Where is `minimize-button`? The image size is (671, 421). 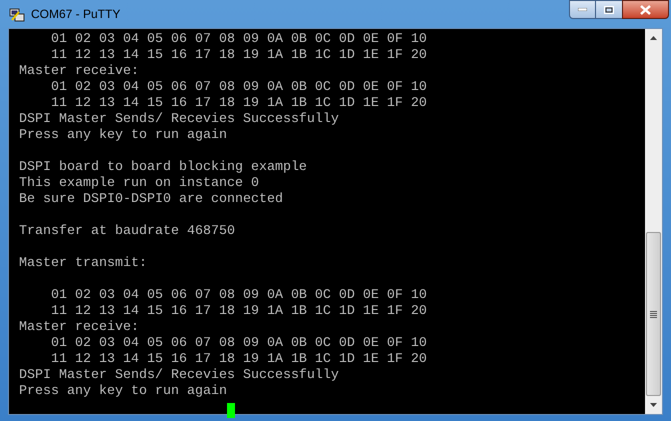 minimize-button is located at coordinates (582, 9).